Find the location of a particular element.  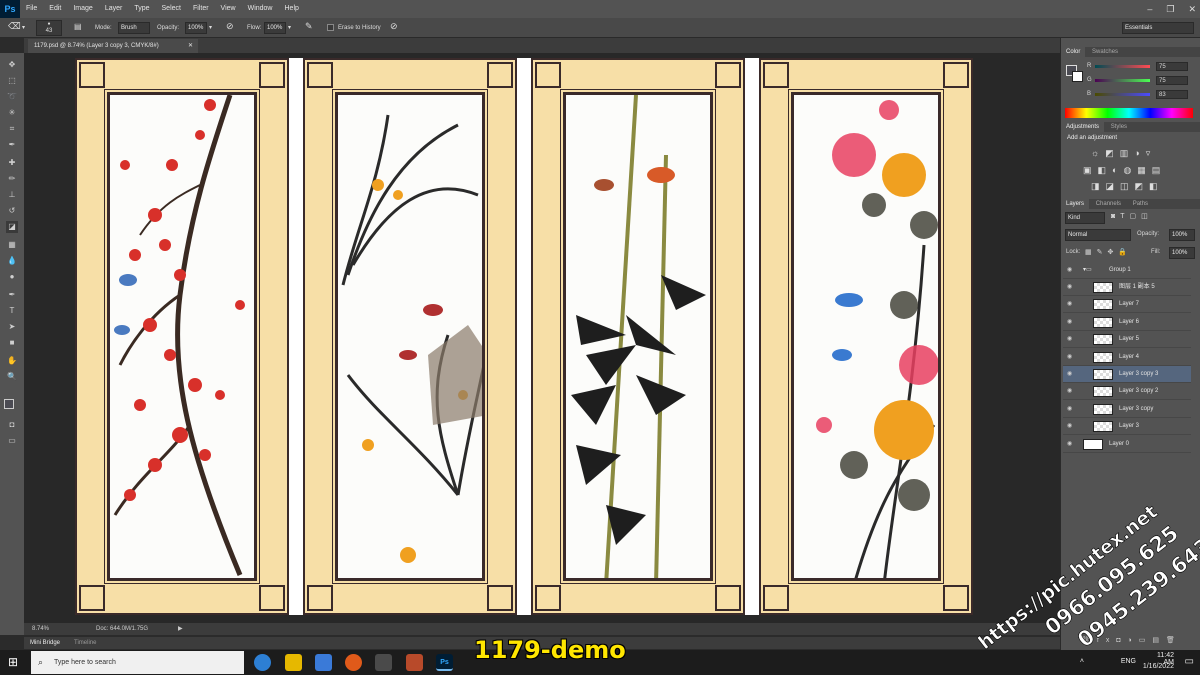

minimize-button: – is located at coordinates (1149, 9).